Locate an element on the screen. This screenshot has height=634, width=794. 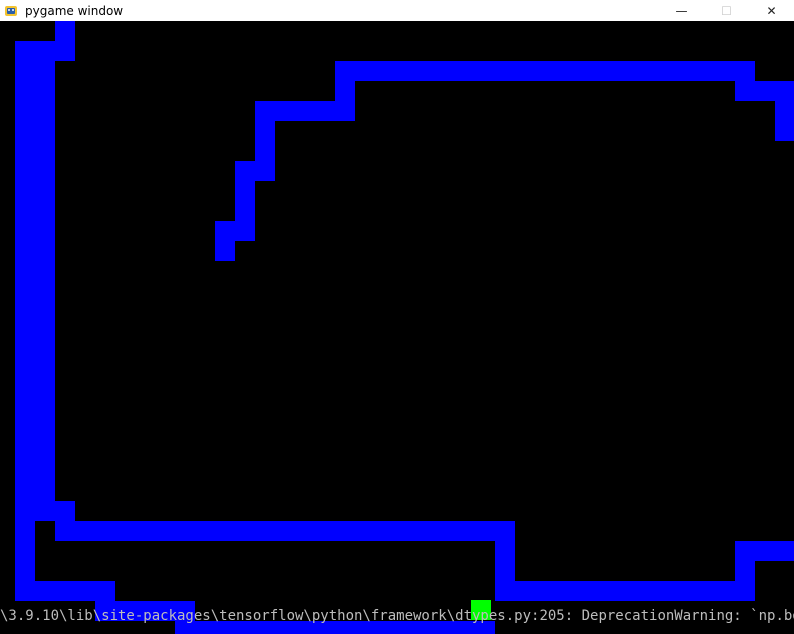
minimize-button: — is located at coordinates (681, 10).